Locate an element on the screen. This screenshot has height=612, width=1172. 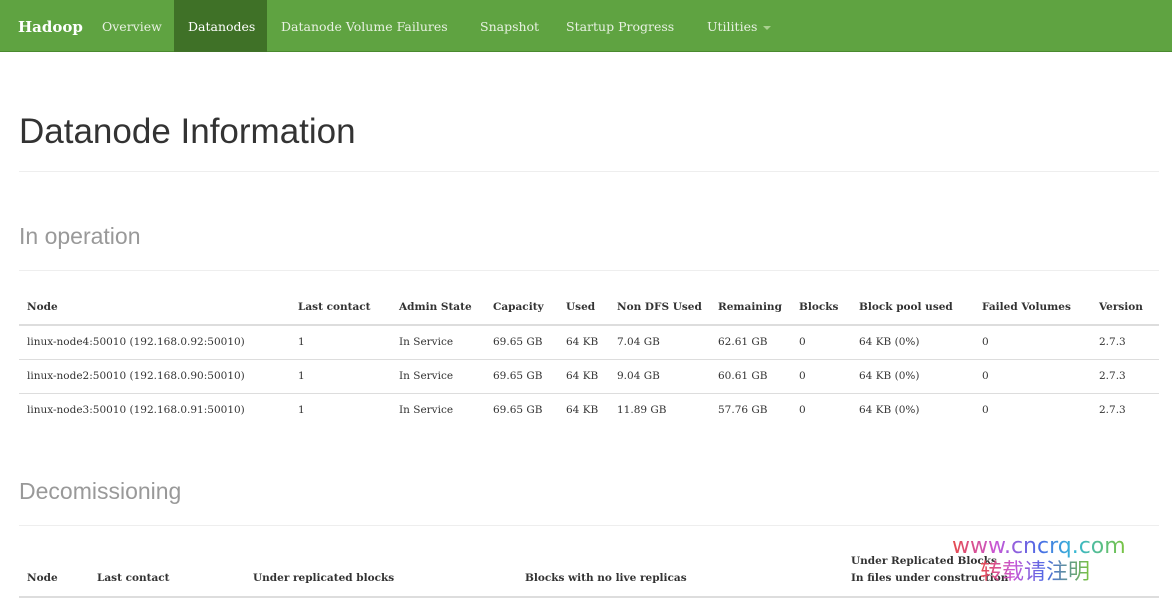
column-header: Used is located at coordinates (580, 307).